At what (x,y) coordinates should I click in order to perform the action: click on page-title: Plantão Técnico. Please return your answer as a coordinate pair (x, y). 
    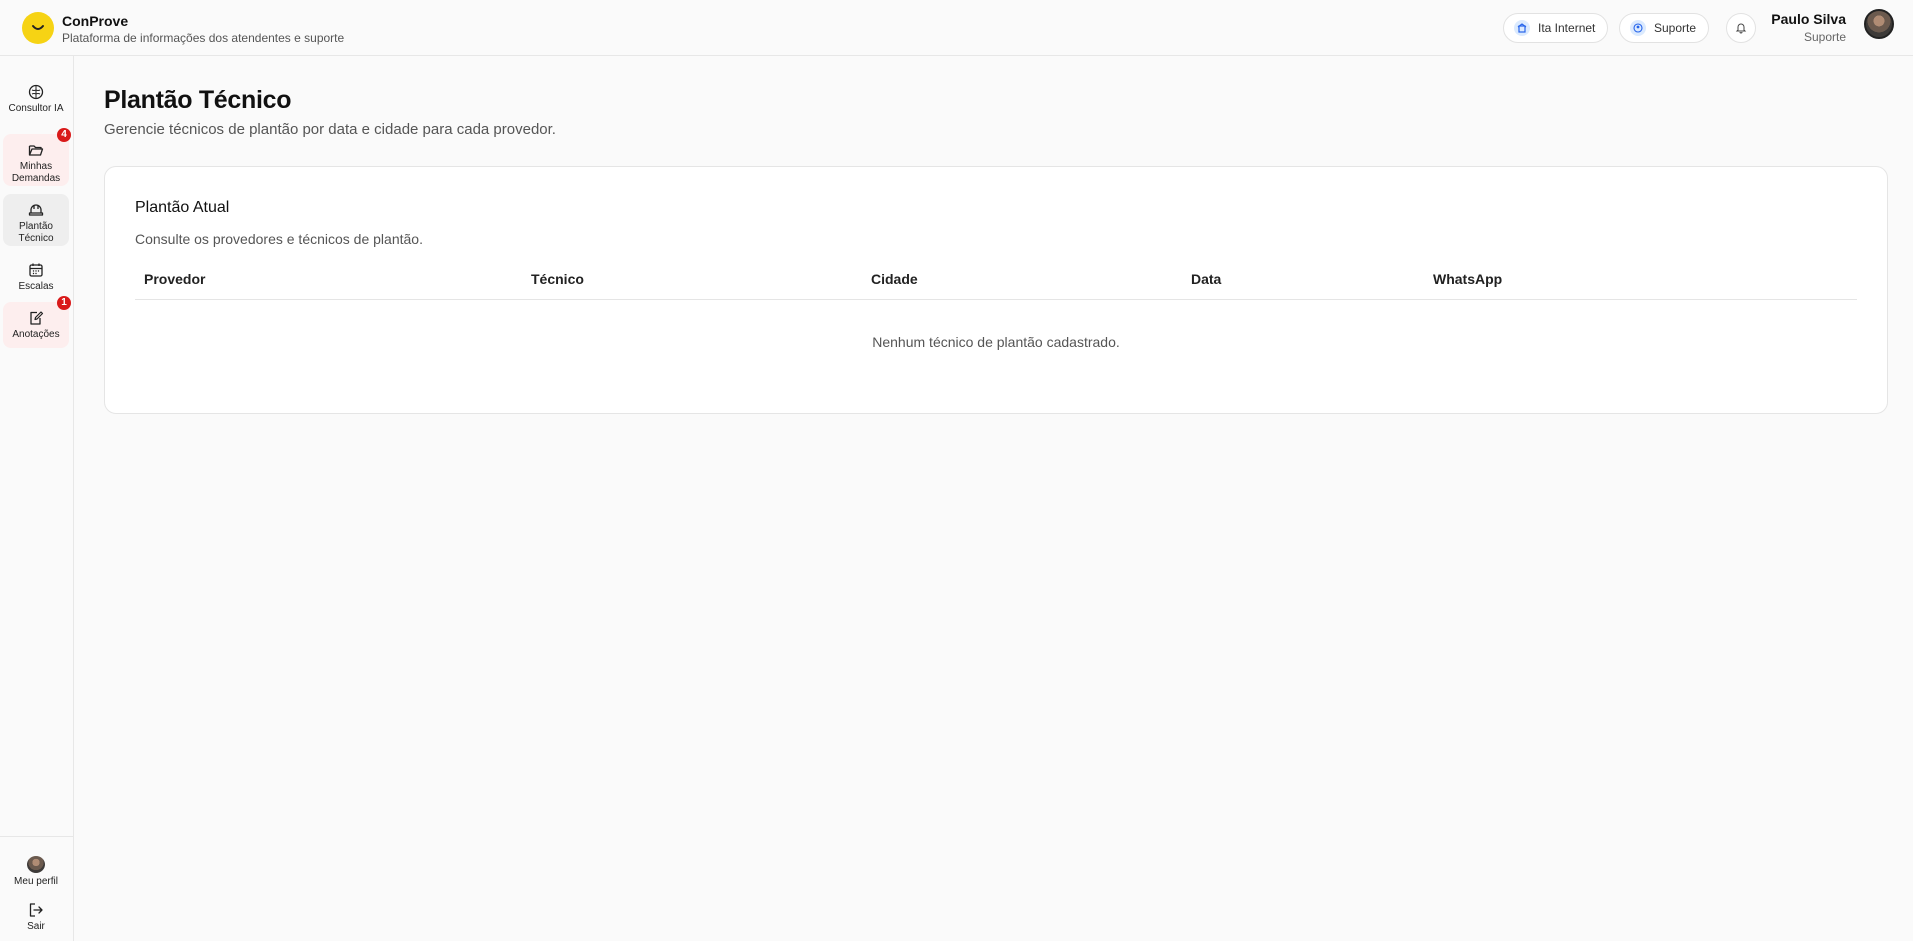
    Looking at the image, I should click on (198, 100).